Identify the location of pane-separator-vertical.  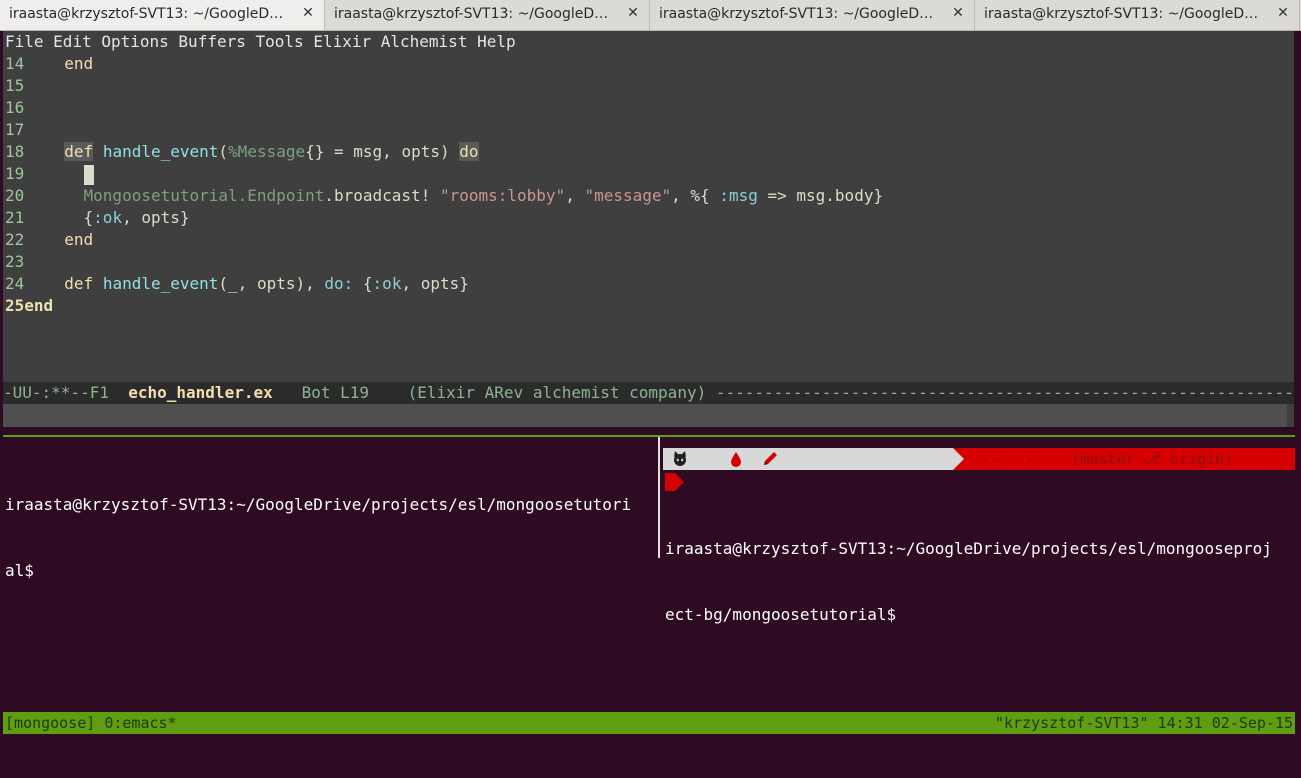
(659, 497).